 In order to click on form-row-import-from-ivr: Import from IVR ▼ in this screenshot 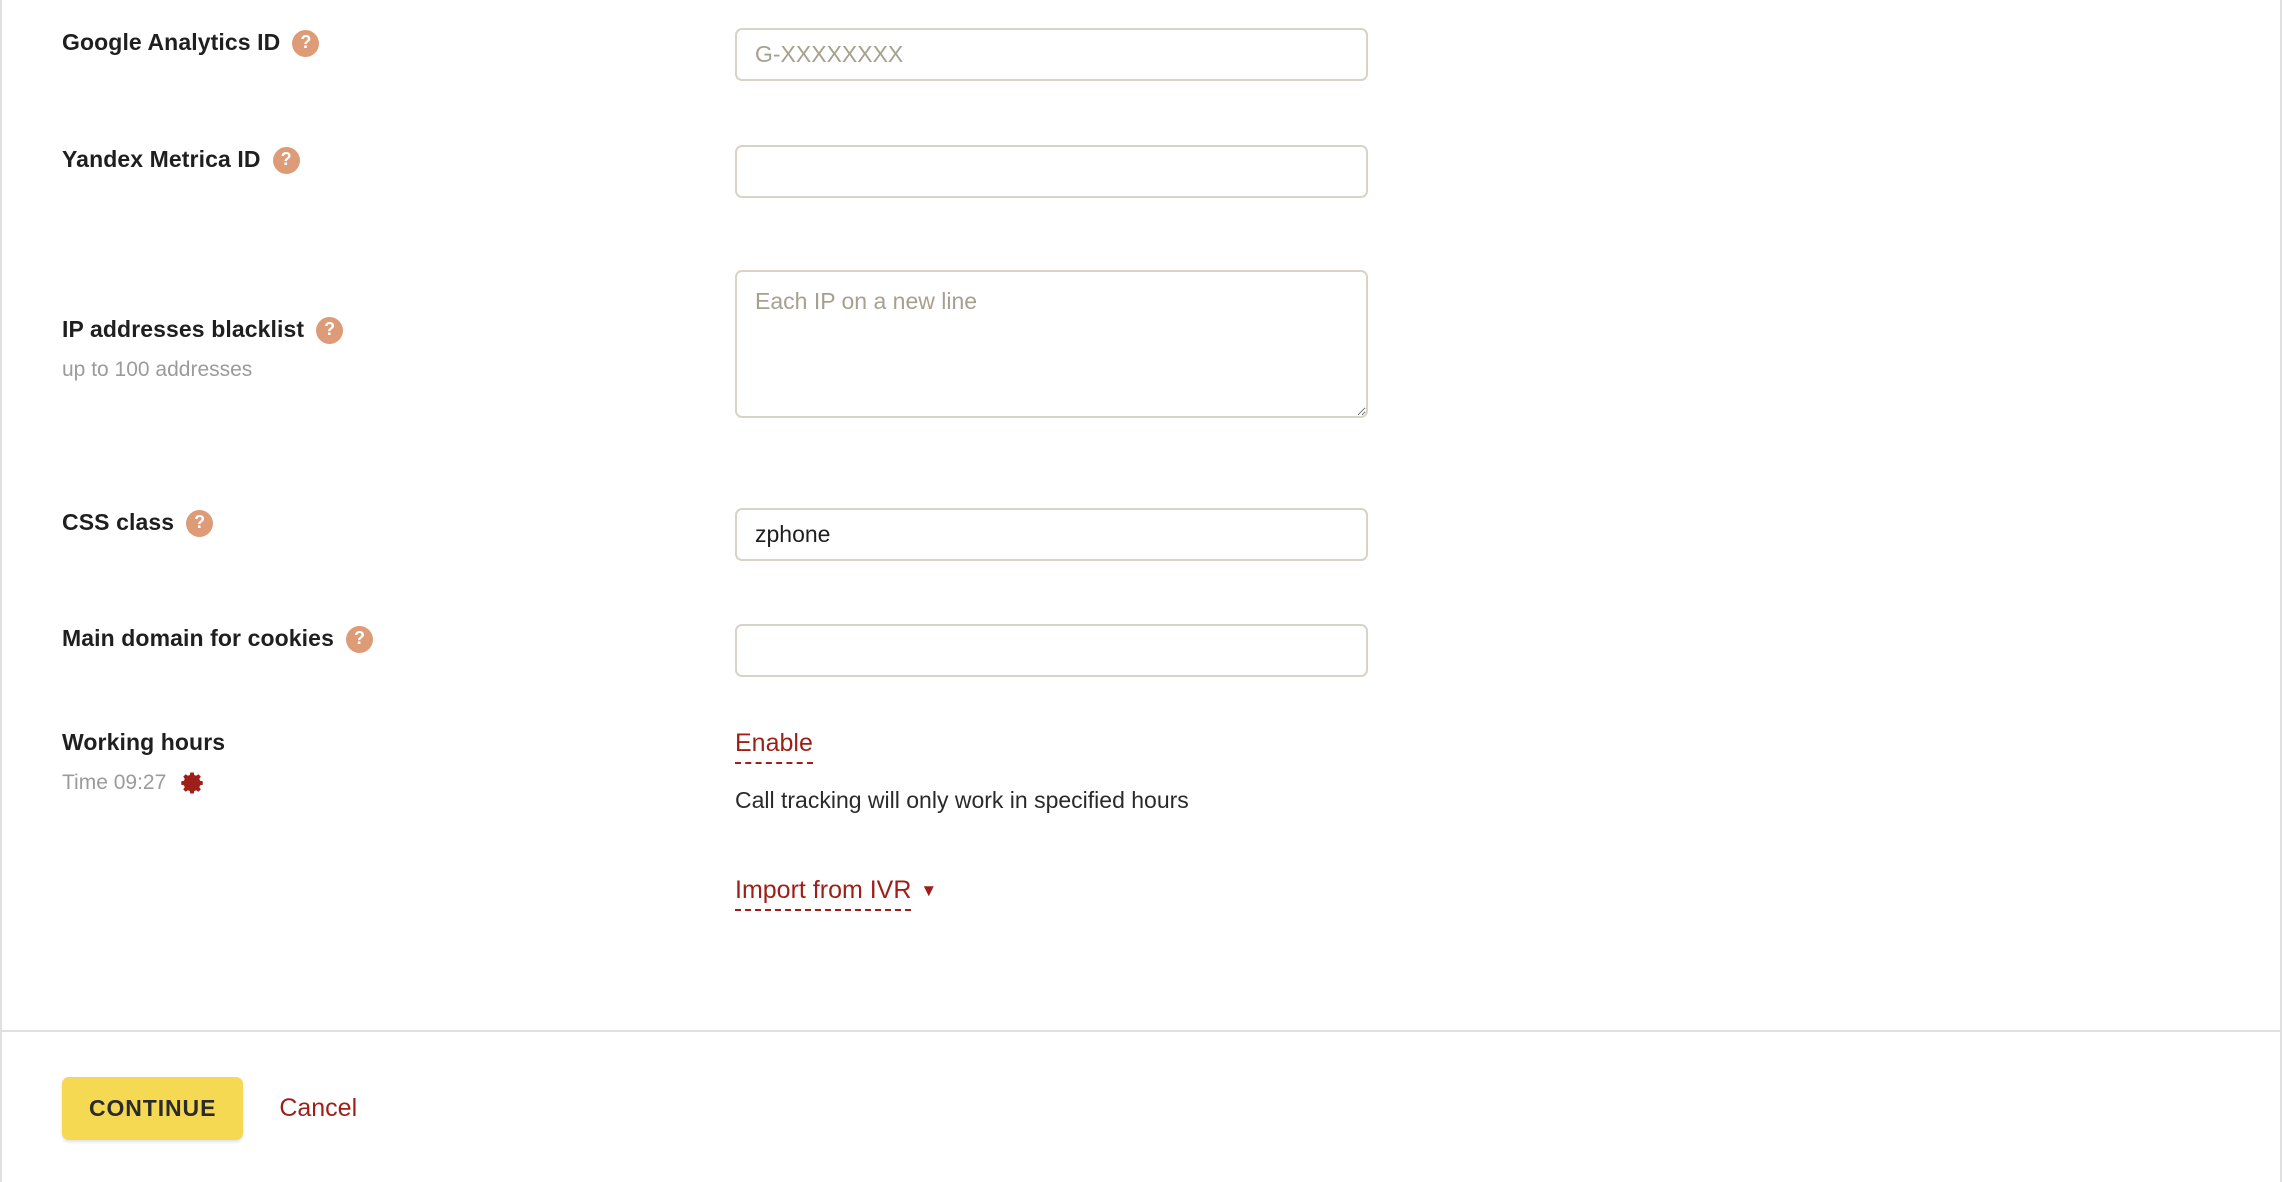, I will do `click(1141, 893)`.